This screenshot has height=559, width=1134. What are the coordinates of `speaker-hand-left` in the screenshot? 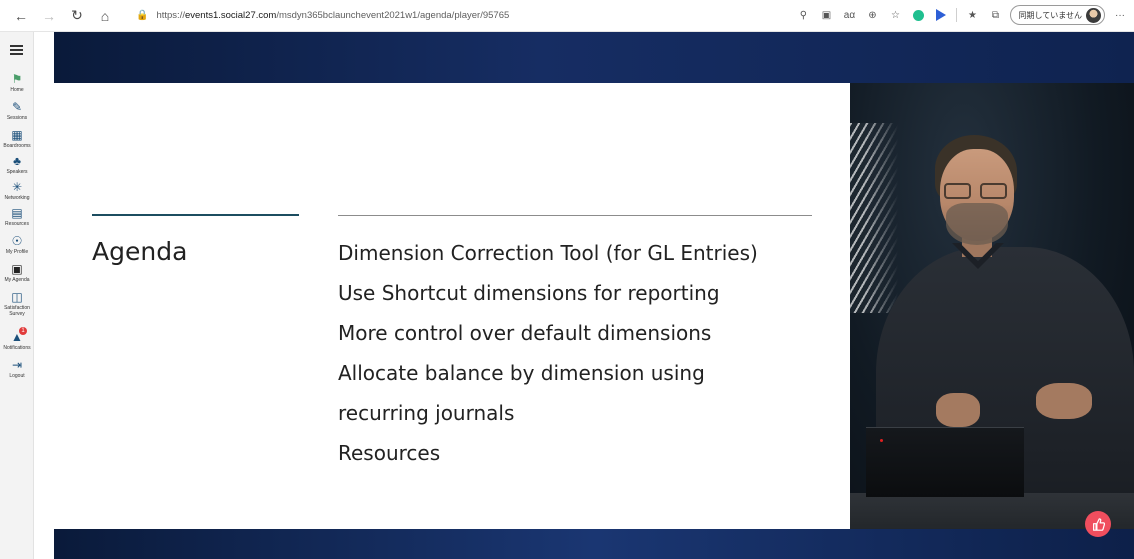 It's located at (958, 410).